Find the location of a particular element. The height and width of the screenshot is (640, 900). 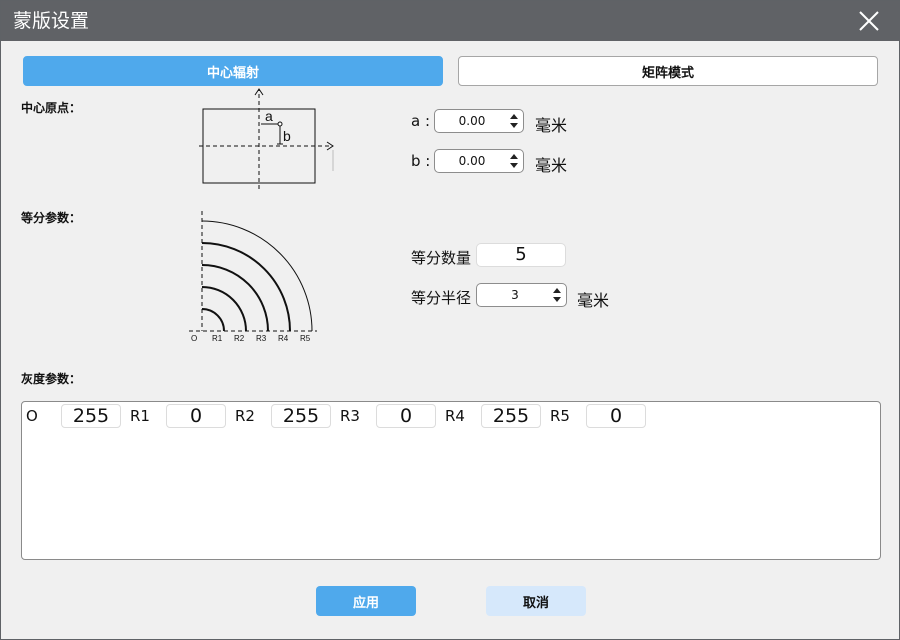

diagram-origin-point is located at coordinates (280, 124).